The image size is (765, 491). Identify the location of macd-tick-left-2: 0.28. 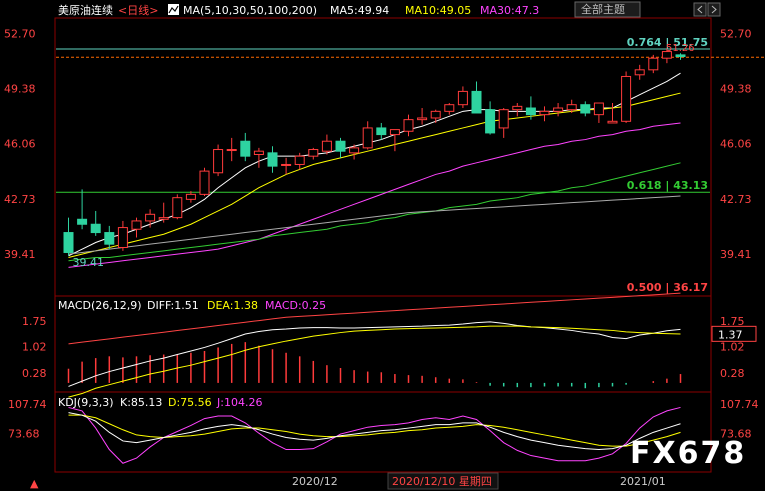
(34, 373).